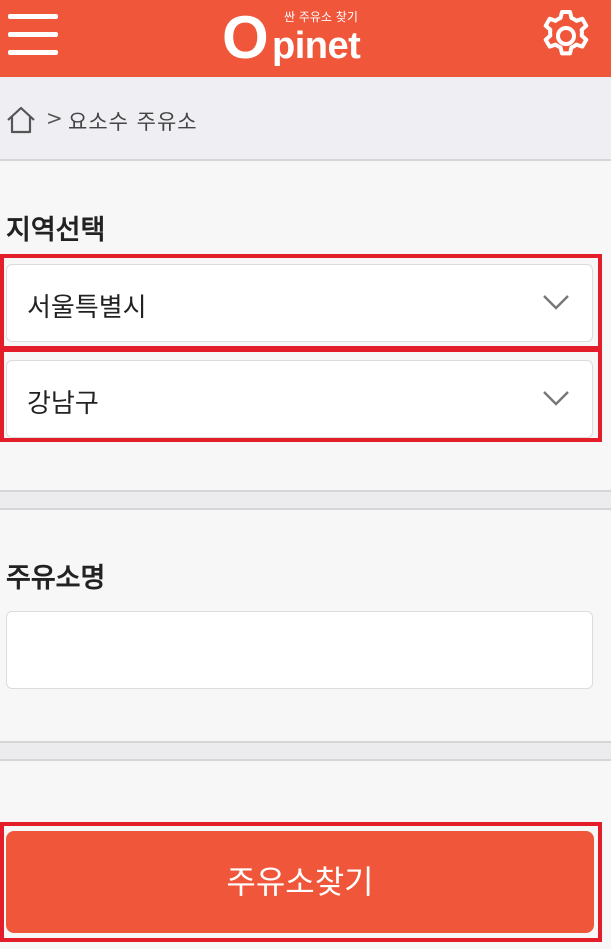  What do you see at coordinates (305, 119) in the screenshot?
I see `breadcrumb: > 요소수 주유소` at bounding box center [305, 119].